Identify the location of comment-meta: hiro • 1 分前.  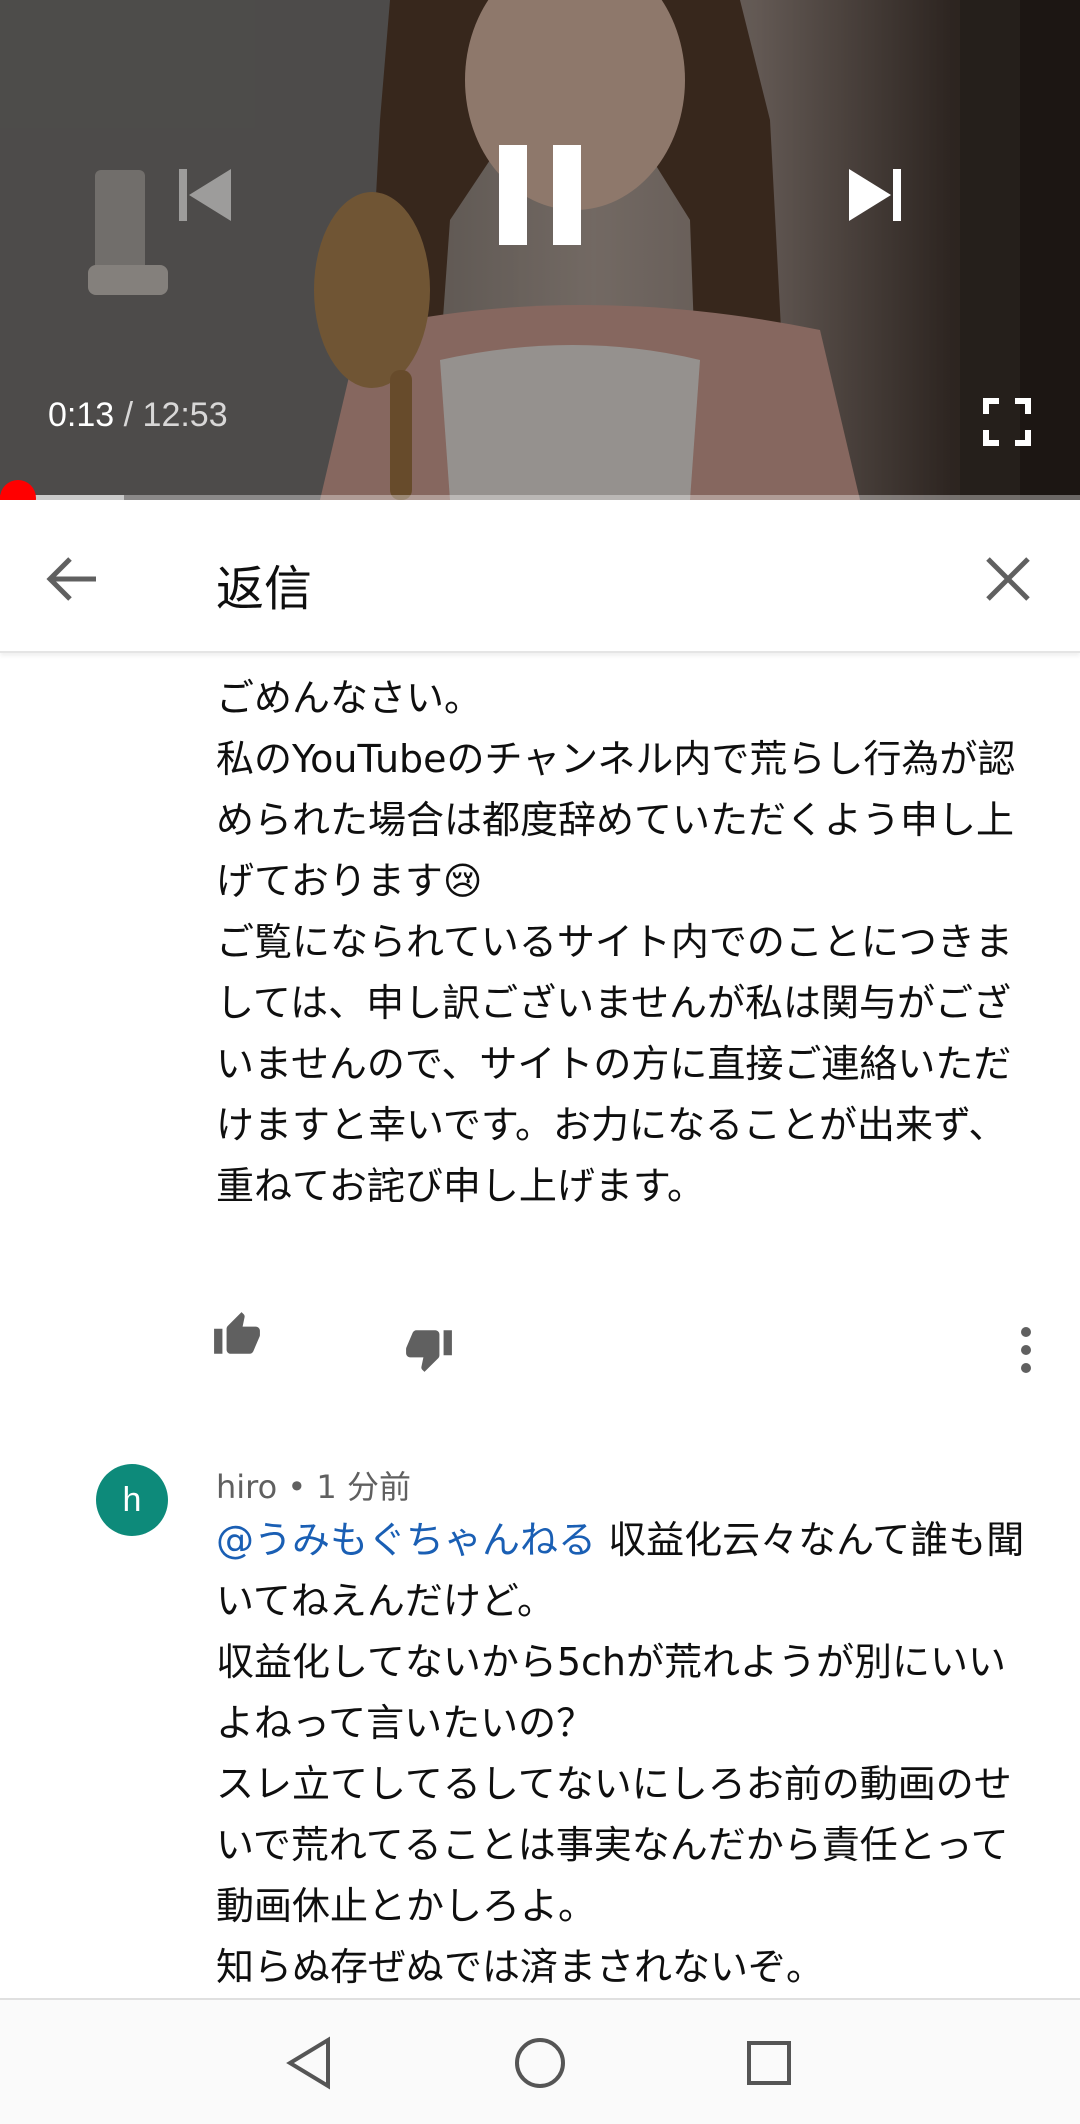
(313, 1485).